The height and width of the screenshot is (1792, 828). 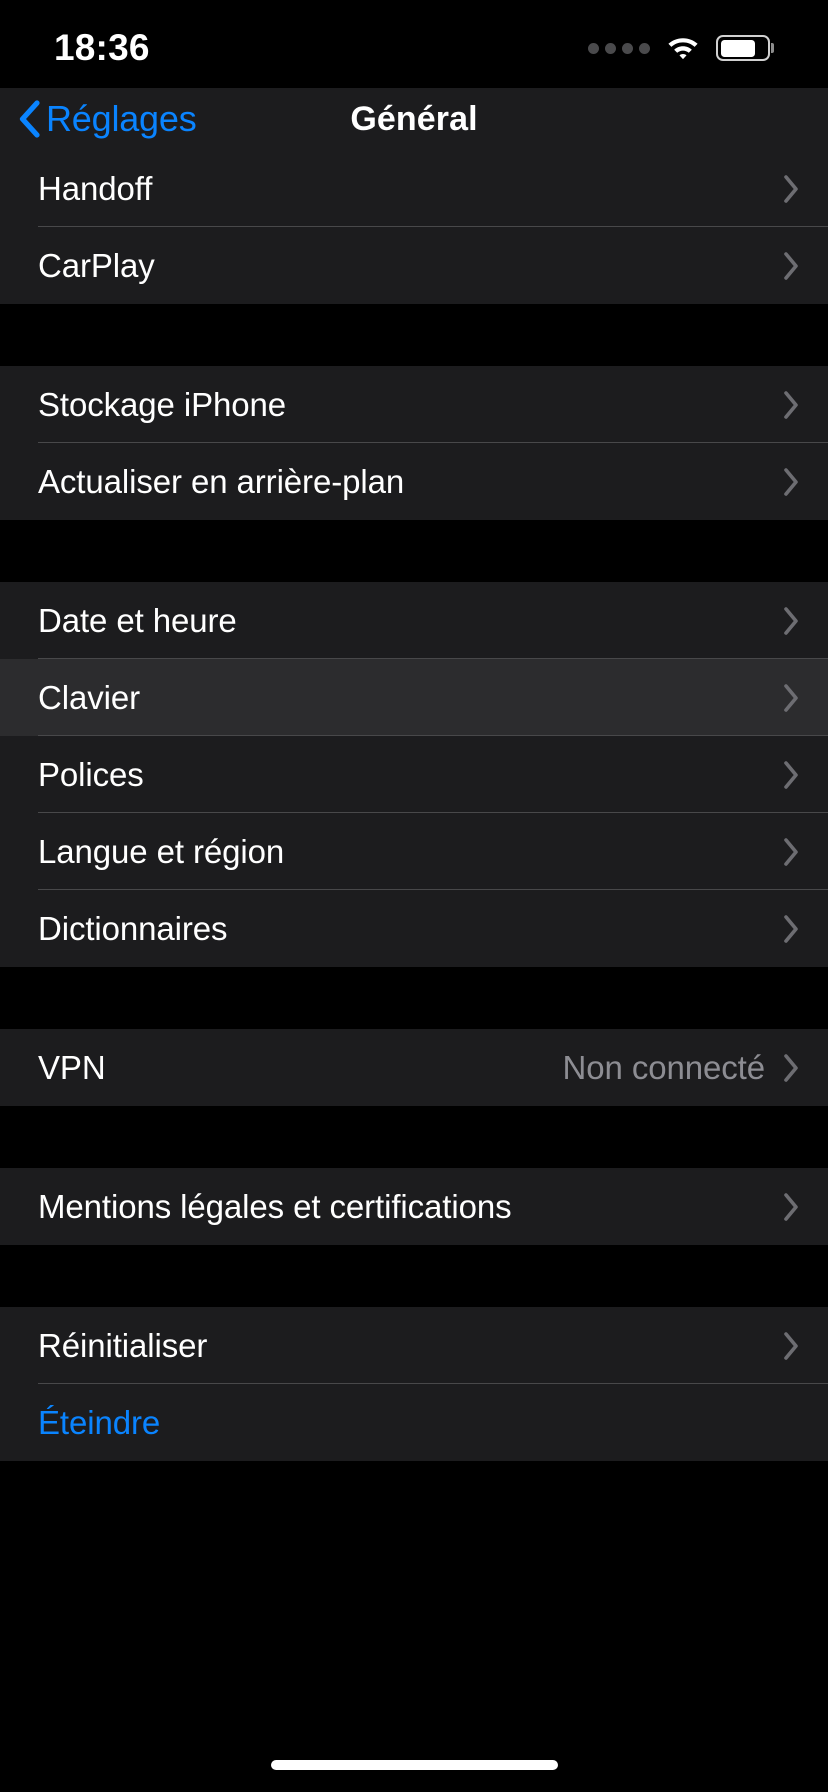 I want to click on row-label: Éteindre, so click(x=99, y=1422).